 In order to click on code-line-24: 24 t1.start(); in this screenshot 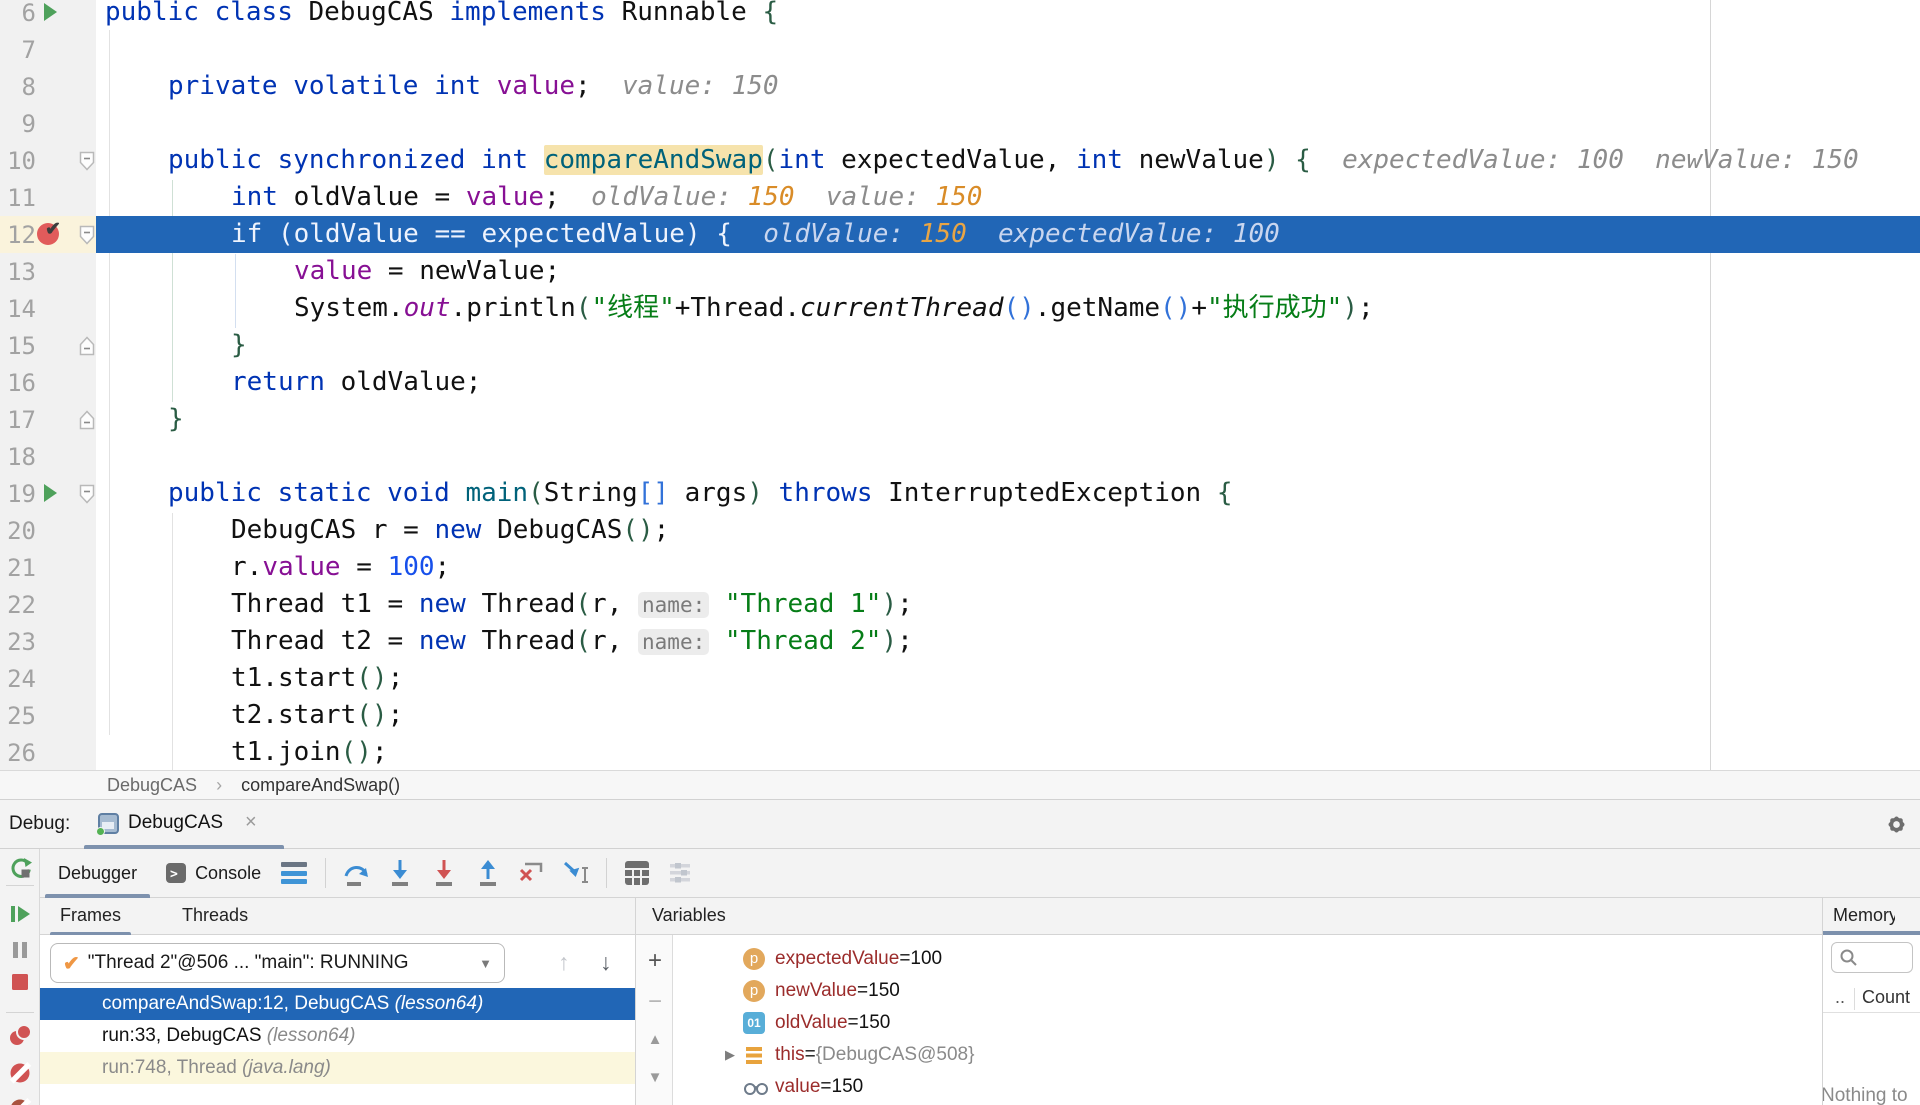, I will do `click(960, 678)`.